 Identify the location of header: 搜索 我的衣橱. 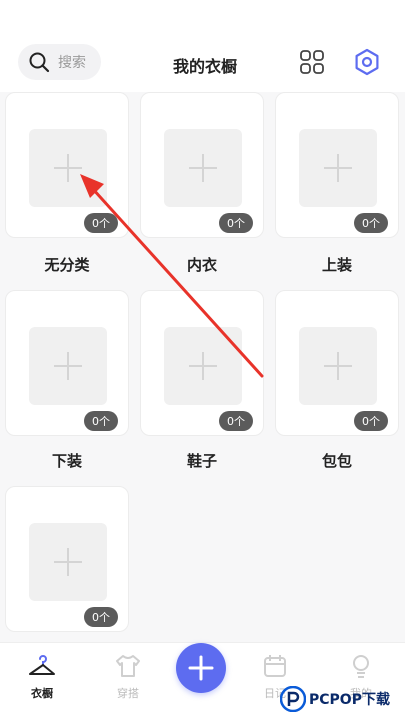
(202, 46).